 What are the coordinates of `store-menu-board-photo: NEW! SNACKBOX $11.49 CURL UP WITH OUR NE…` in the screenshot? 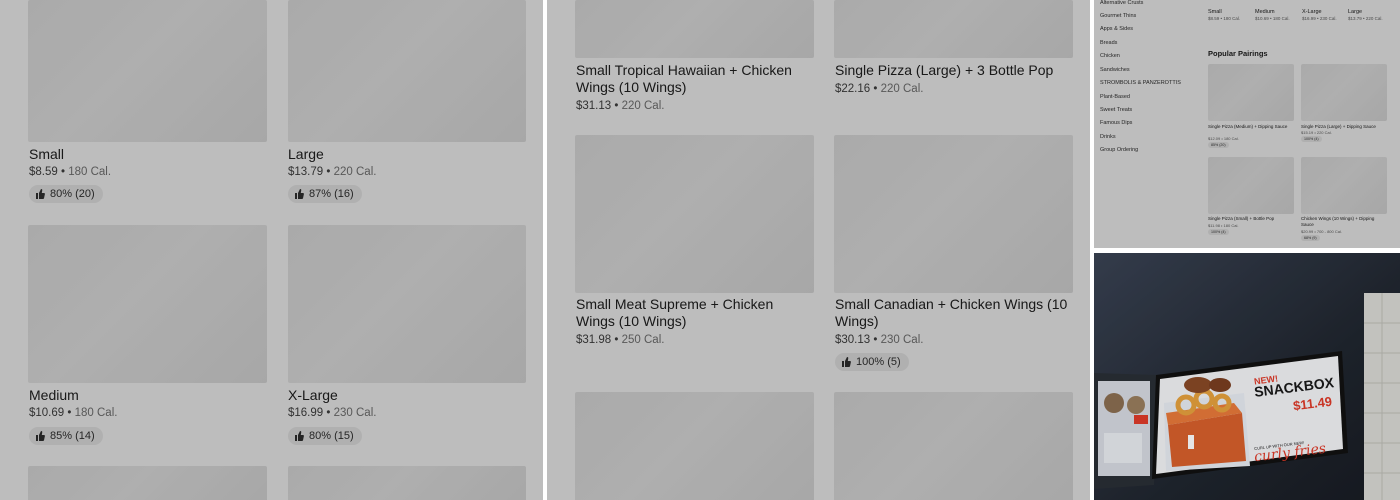 It's located at (1247, 376).